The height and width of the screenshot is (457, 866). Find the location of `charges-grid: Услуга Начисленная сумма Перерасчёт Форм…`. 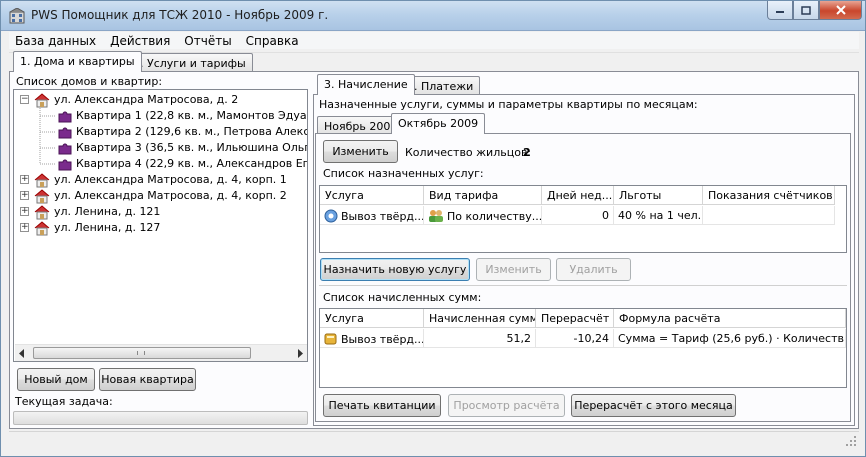

charges-grid: Услуга Начисленная сумма Перерасчёт Форм… is located at coordinates (583, 348).